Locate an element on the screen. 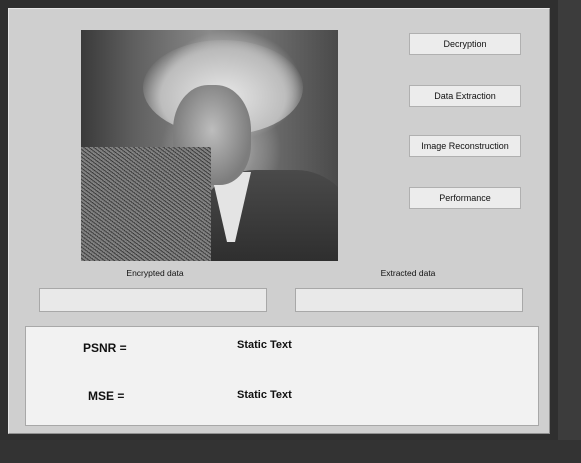 The width and height of the screenshot is (581, 463). image-reconstruction-button: Image Reconstruction is located at coordinates (465, 146).